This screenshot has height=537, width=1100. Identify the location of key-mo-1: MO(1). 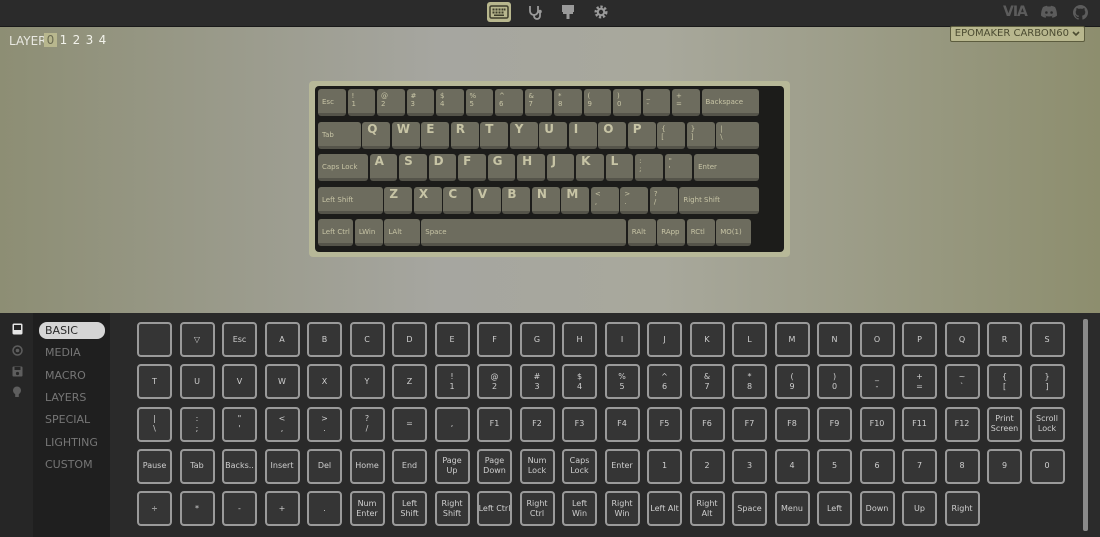
(734, 232).